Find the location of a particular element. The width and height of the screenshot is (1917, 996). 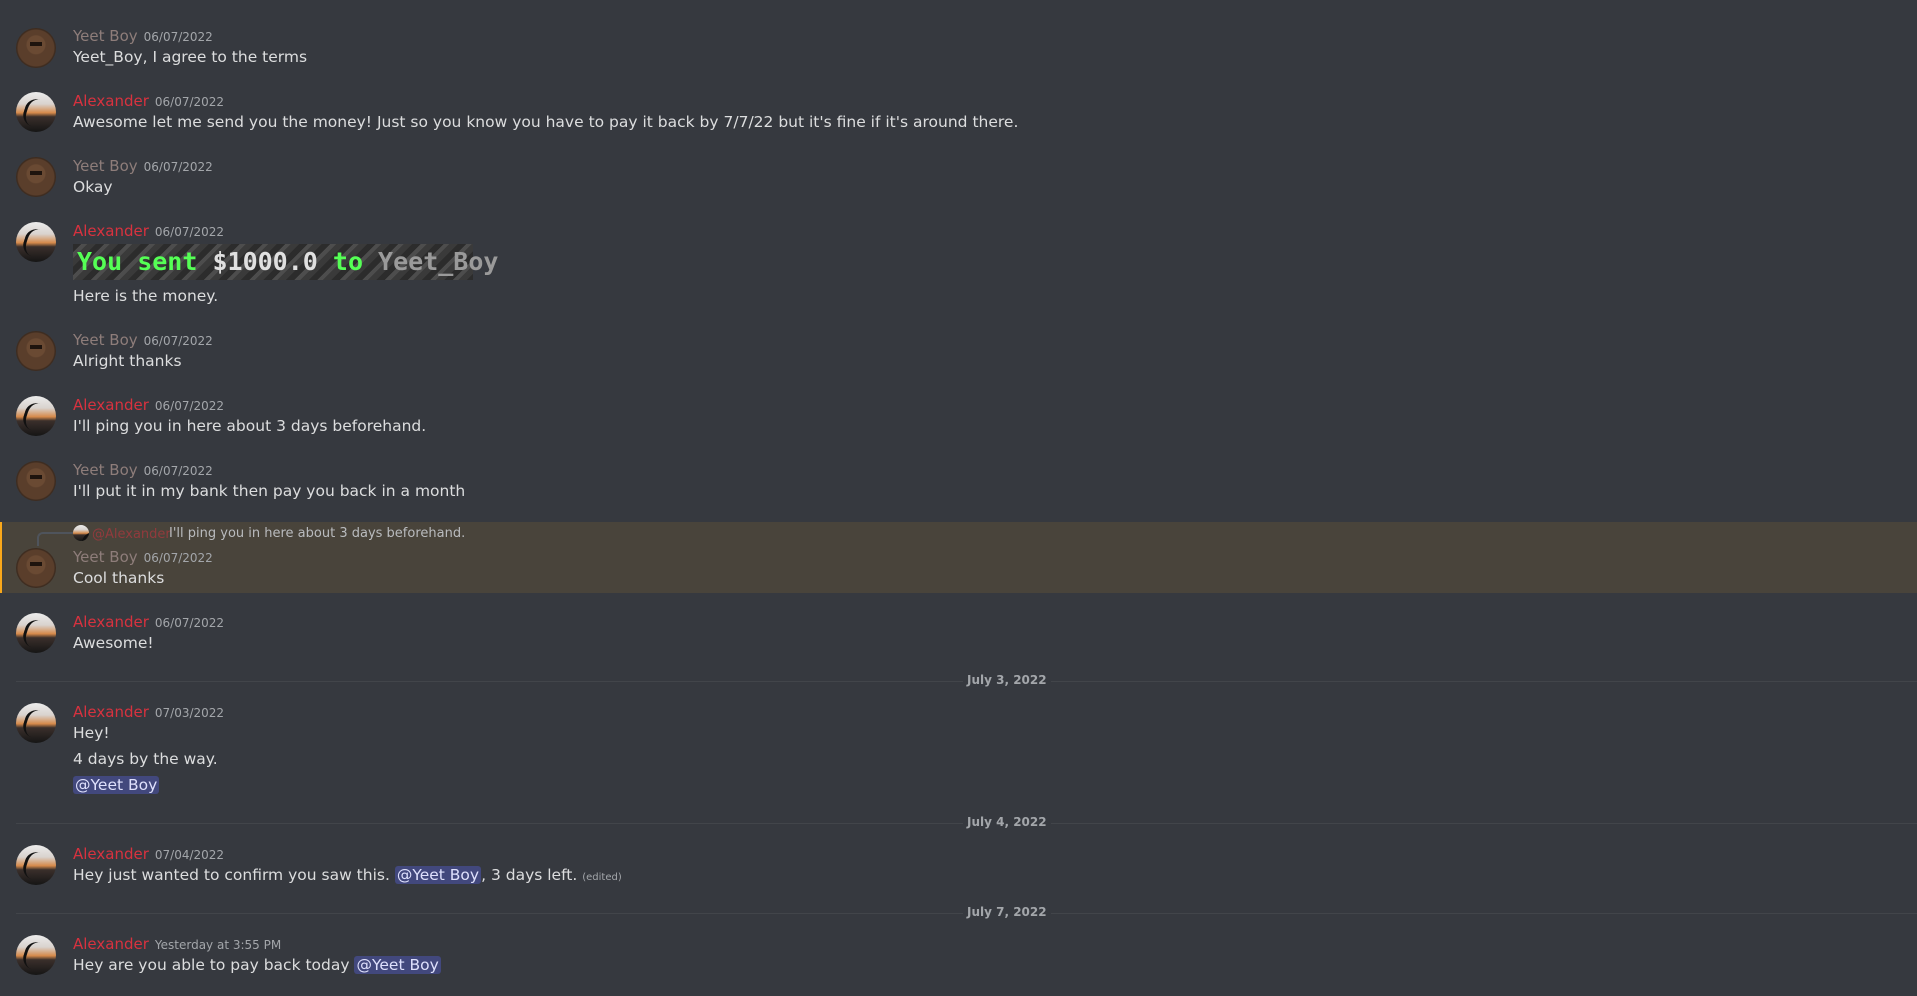

image-text: to is located at coordinates (347, 261).